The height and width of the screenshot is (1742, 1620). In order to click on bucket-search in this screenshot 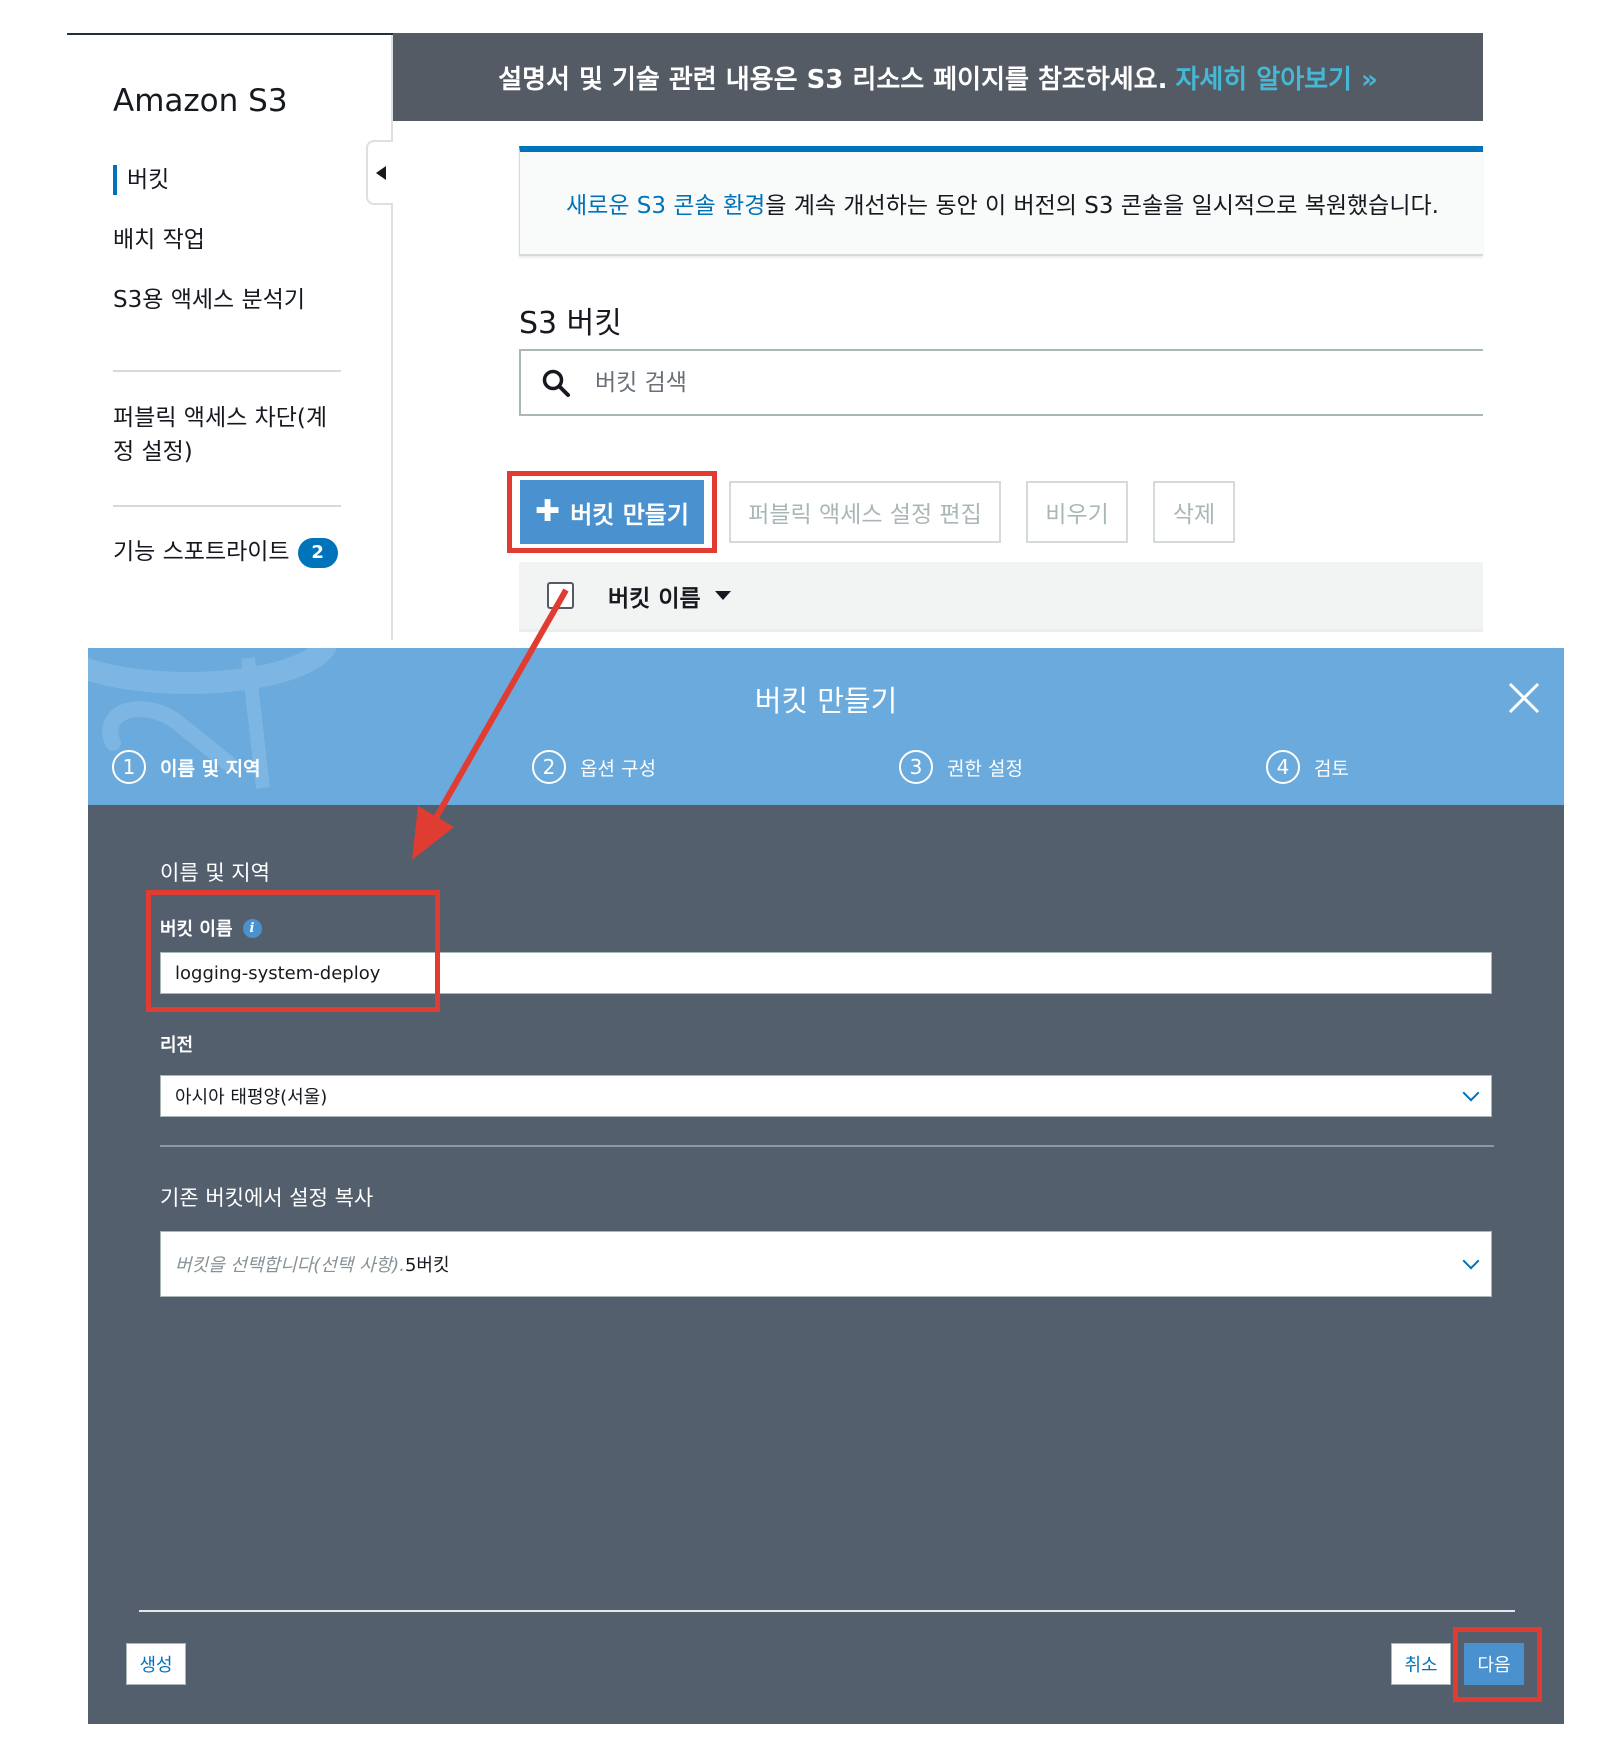, I will do `click(1001, 382)`.